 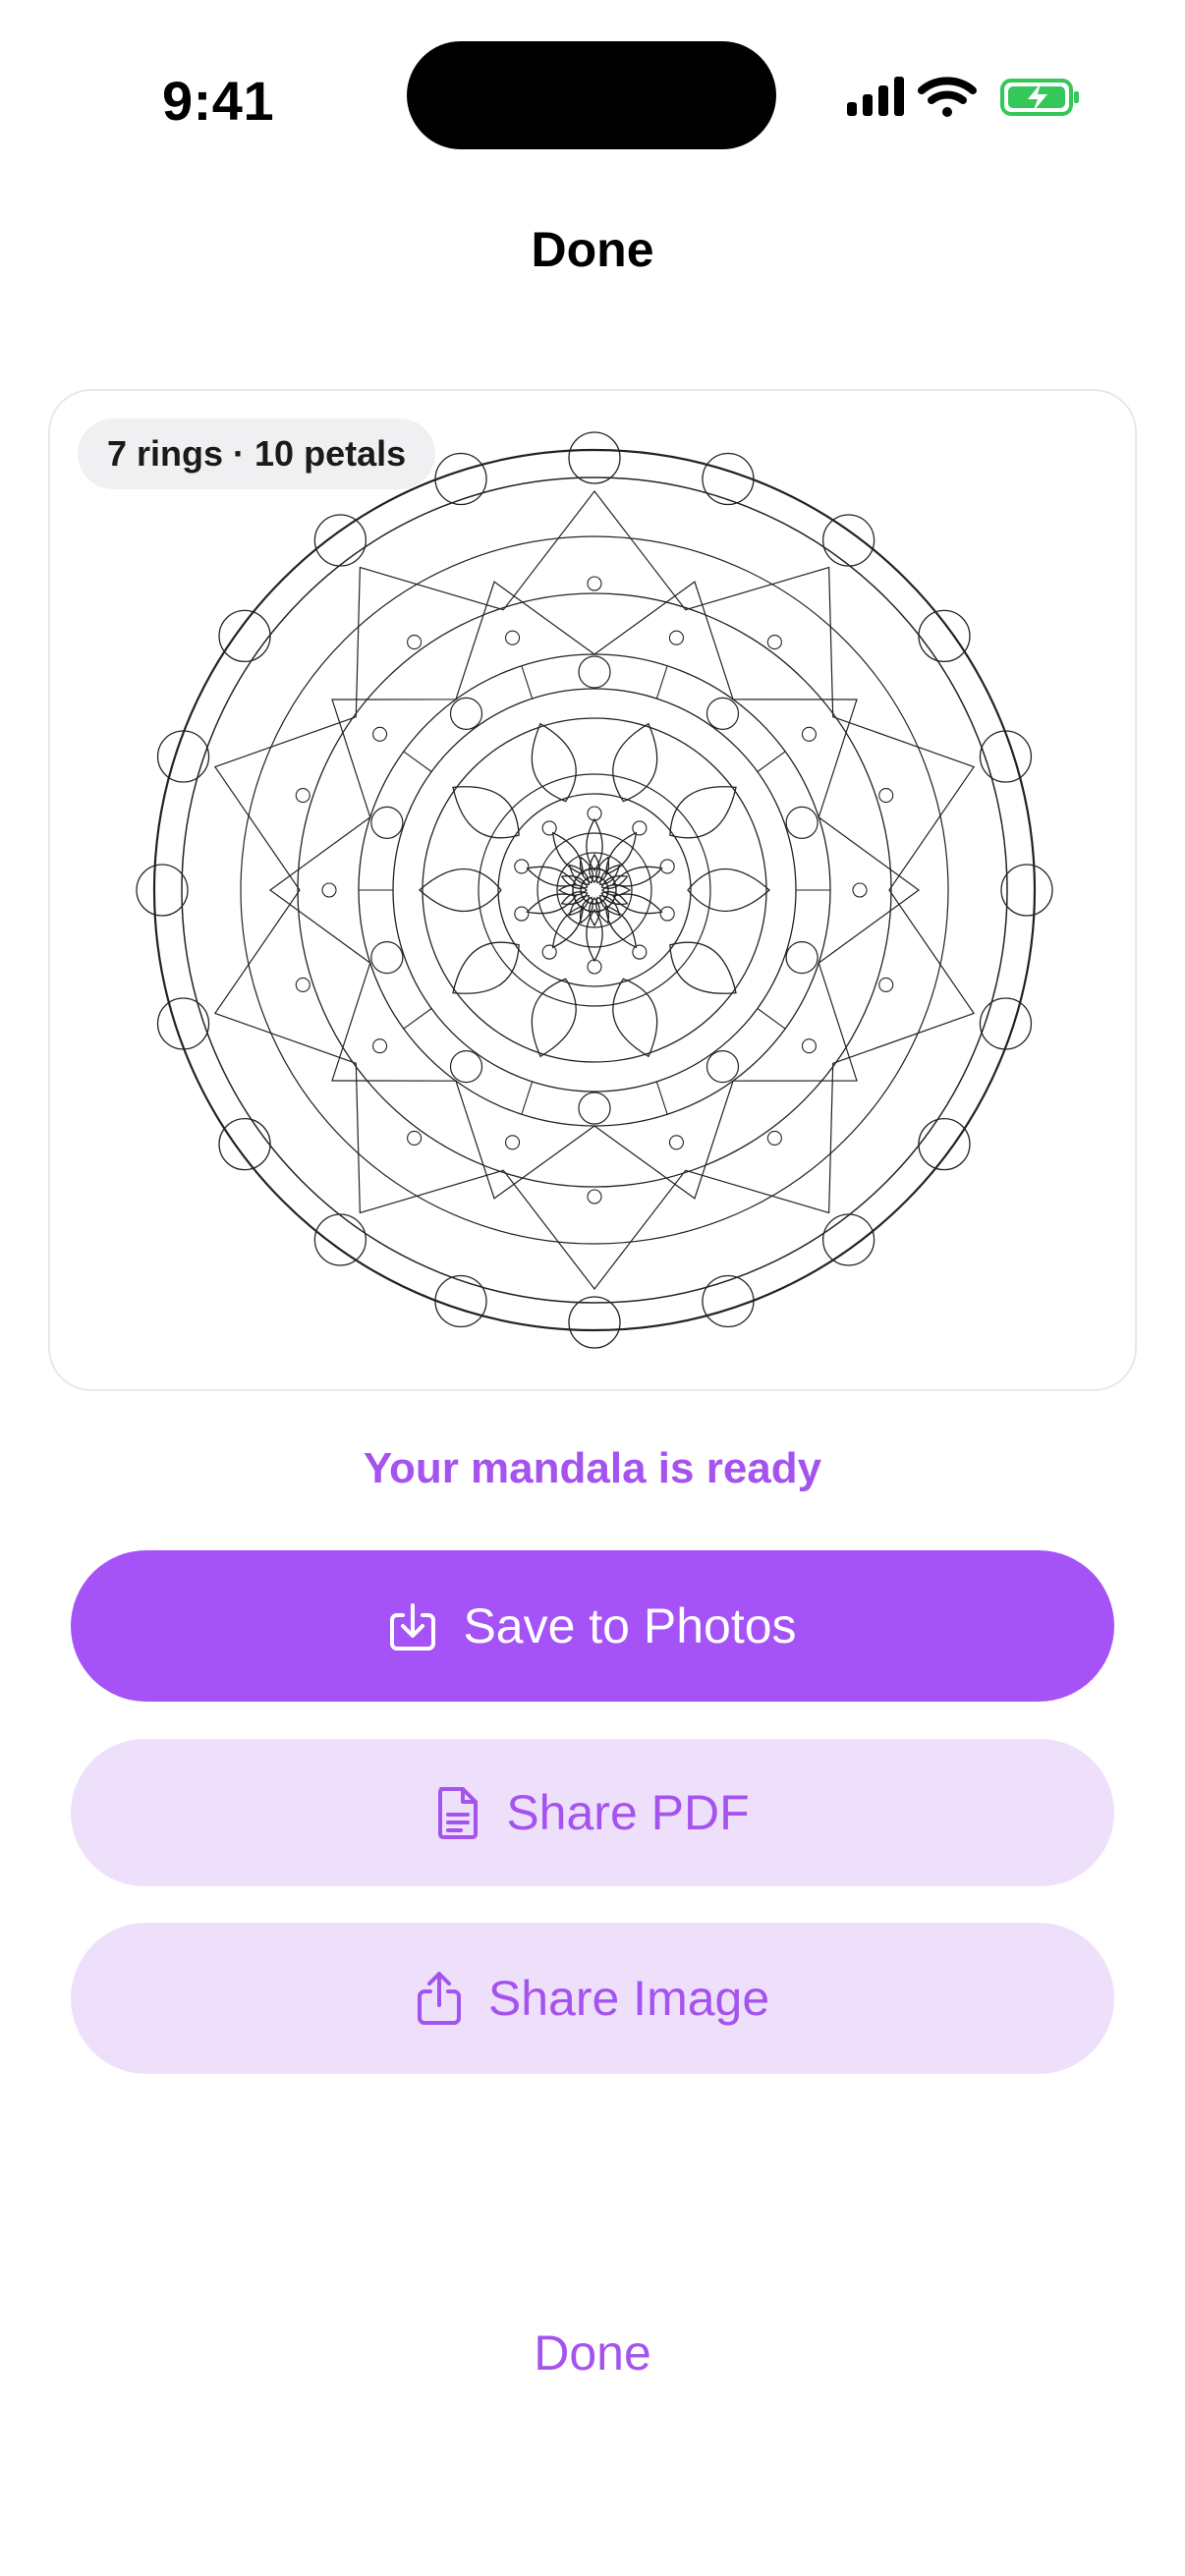 What do you see at coordinates (257, 454) in the screenshot?
I see `mandala-info-badge: 7 rings · 10 petals` at bounding box center [257, 454].